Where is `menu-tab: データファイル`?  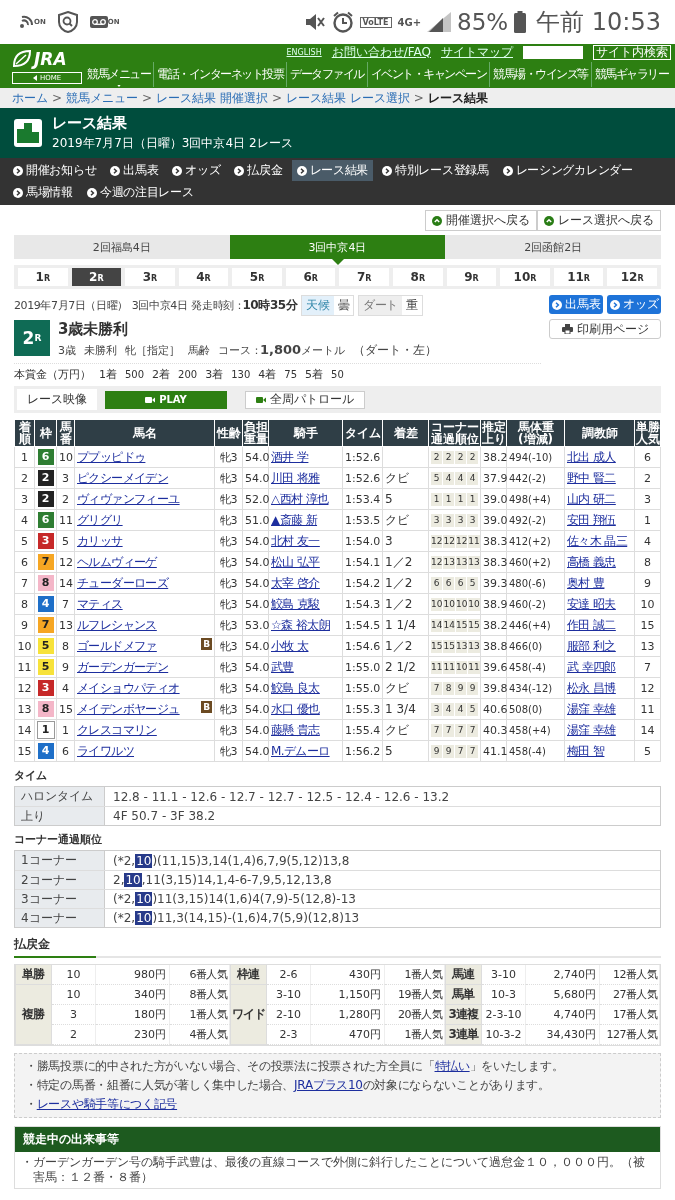 menu-tab: データファイル is located at coordinates (326, 74).